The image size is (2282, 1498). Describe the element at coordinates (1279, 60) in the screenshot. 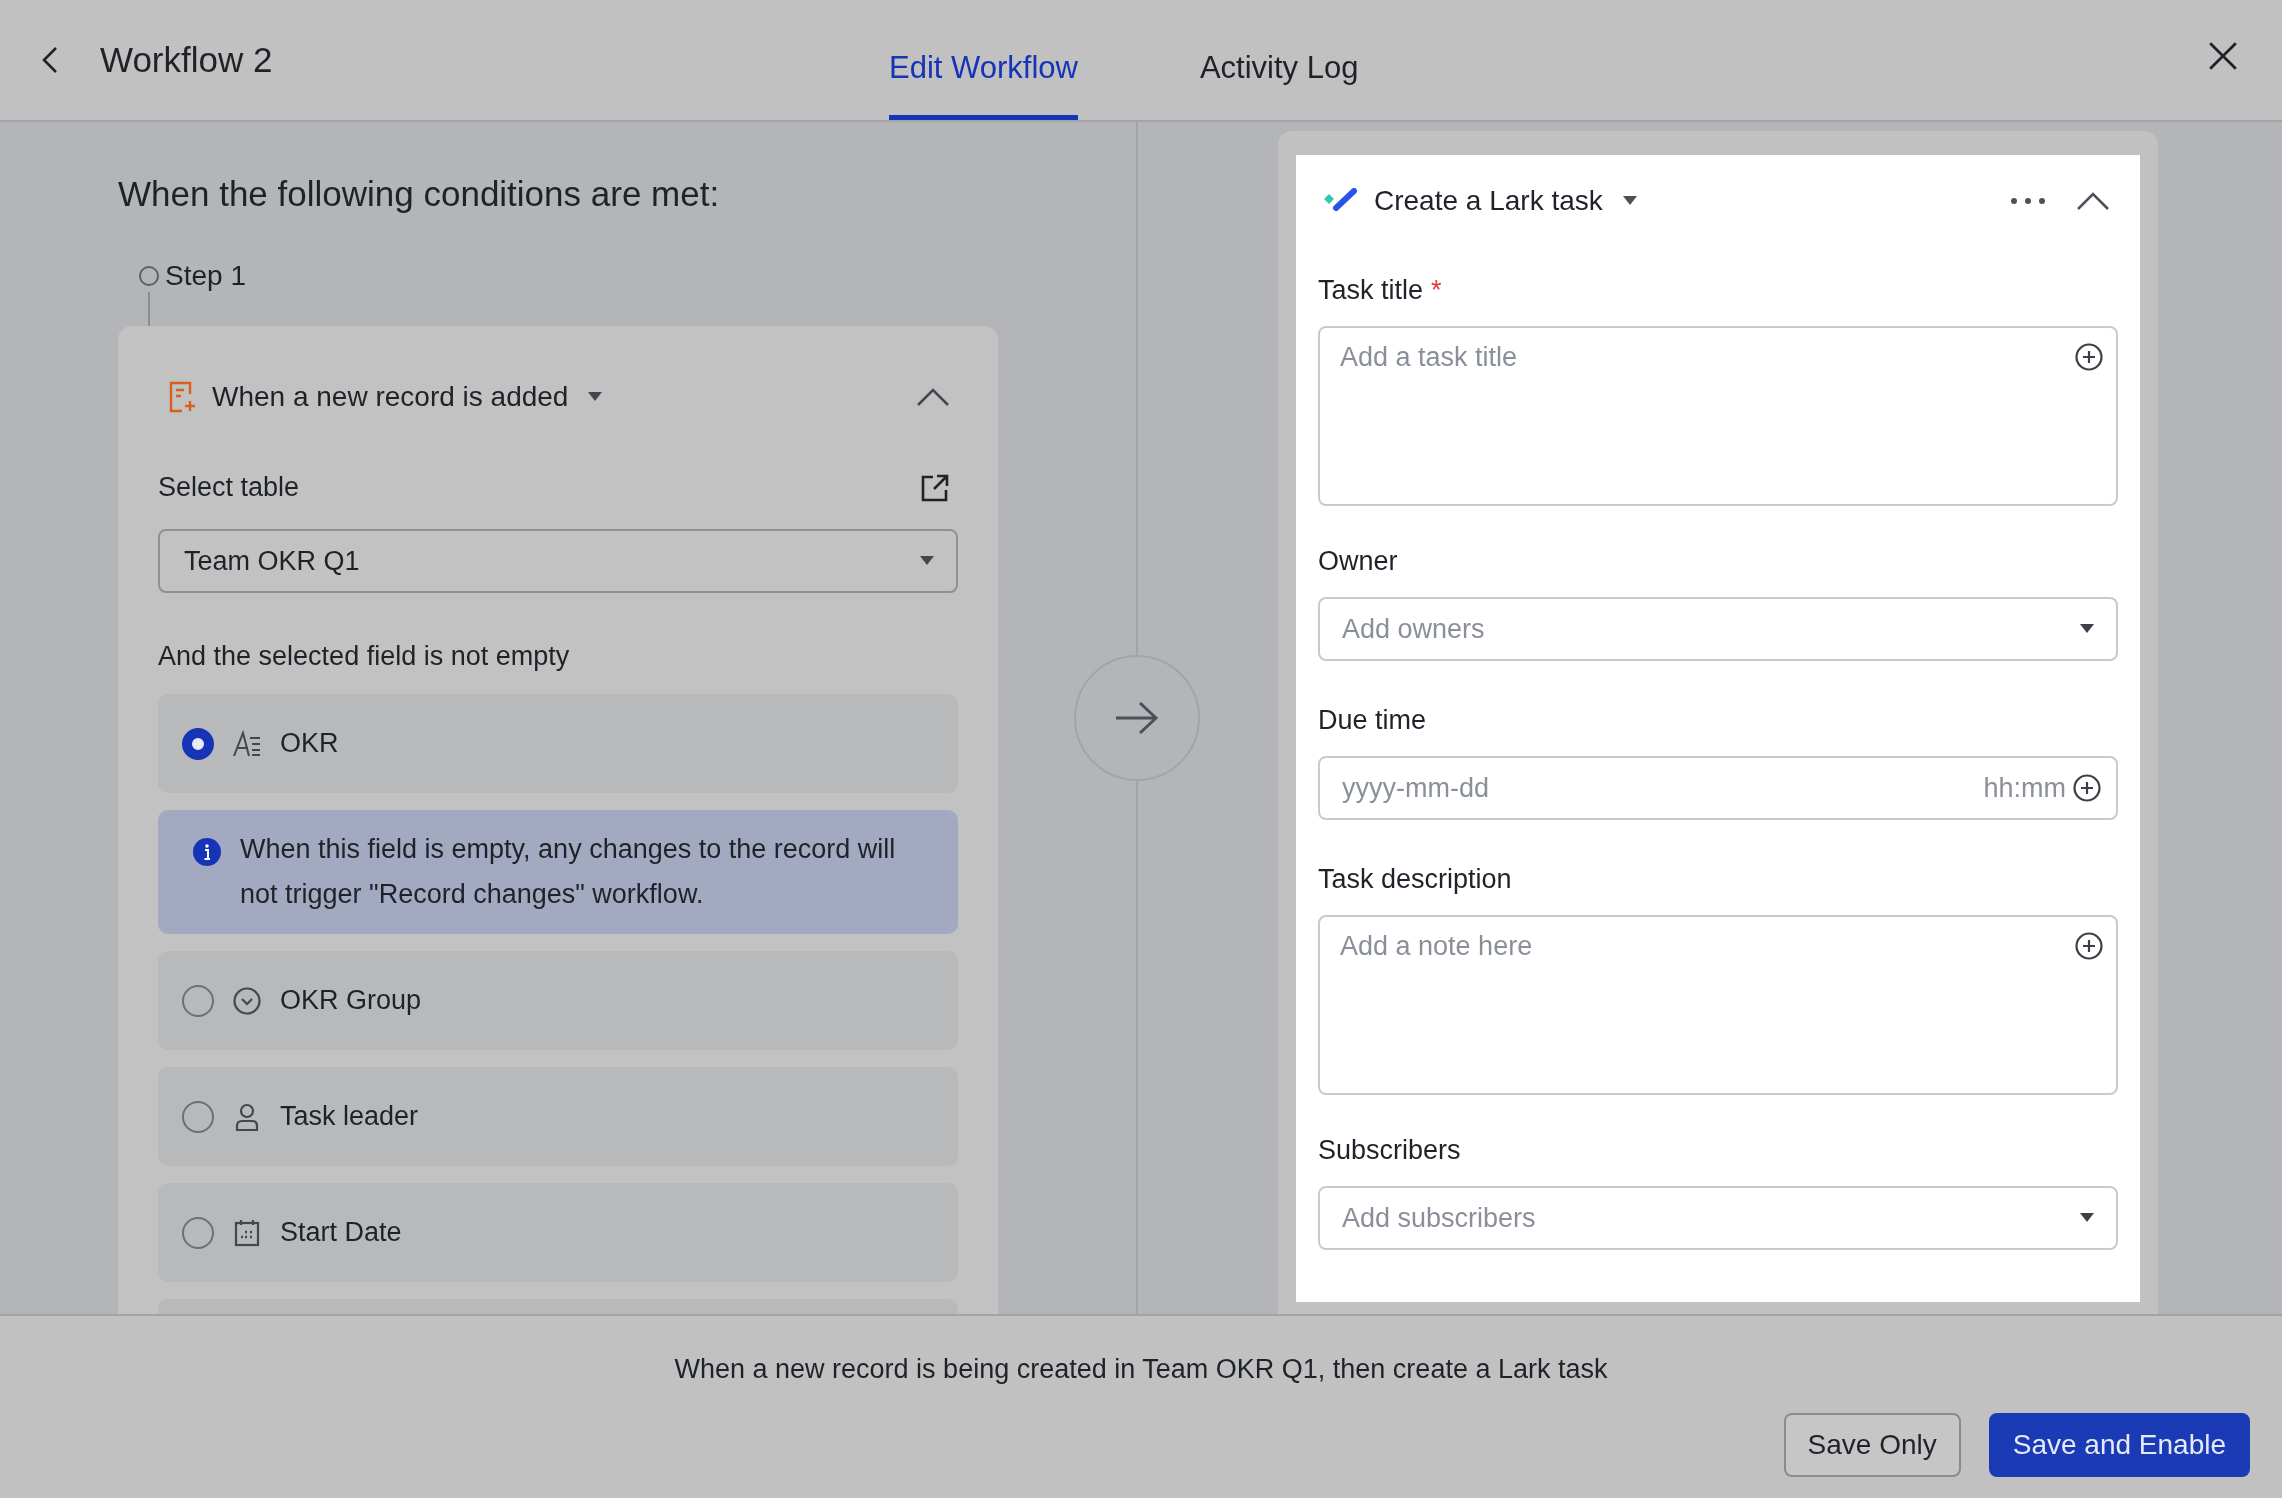

I see `tab: Activity Log` at that location.